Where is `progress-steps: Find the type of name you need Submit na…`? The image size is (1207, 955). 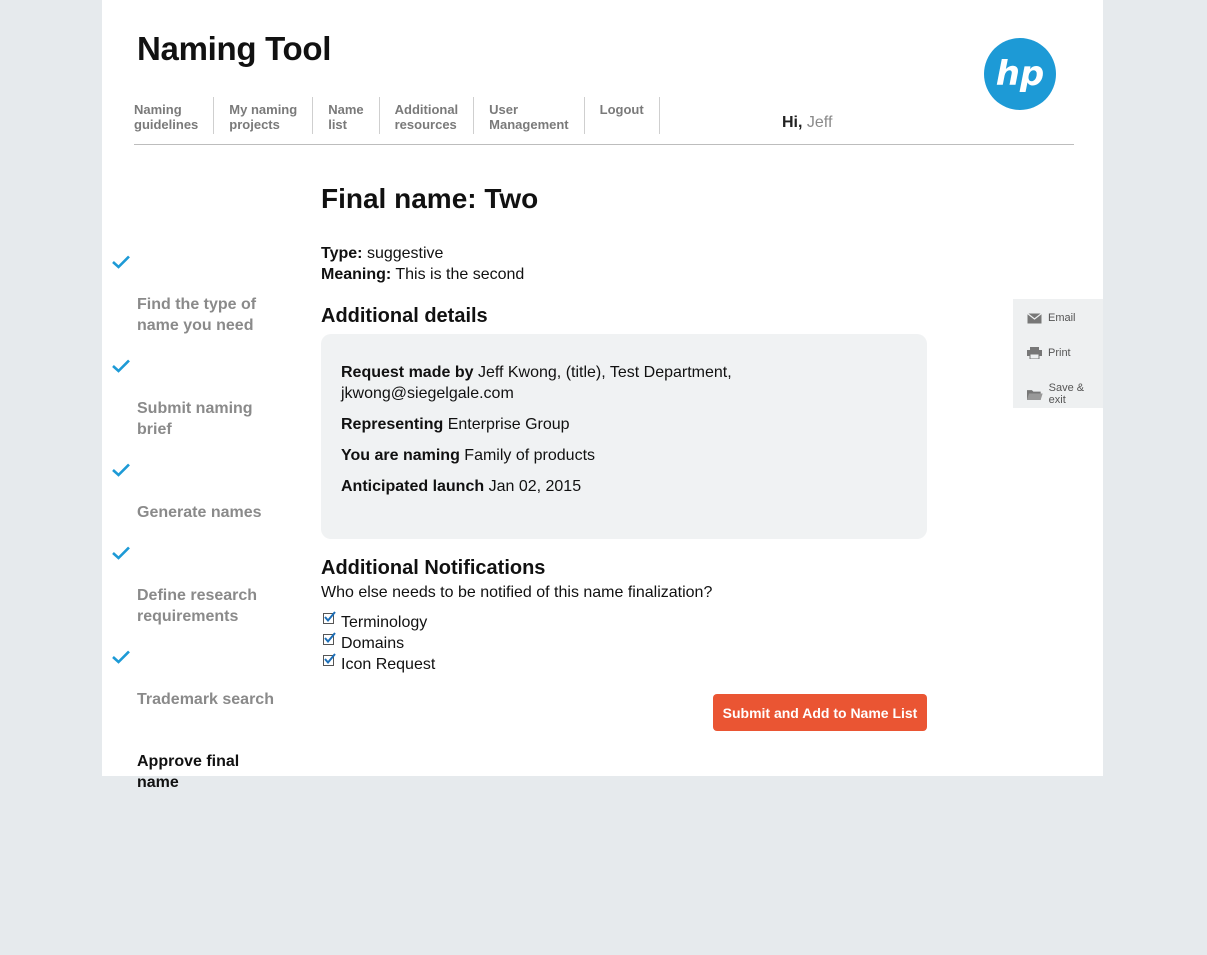 progress-steps: Find the type of name you need Submit na… is located at coordinates (202, 532).